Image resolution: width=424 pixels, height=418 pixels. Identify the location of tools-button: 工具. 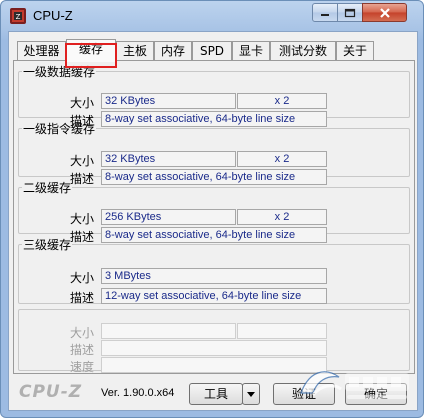
(216, 394).